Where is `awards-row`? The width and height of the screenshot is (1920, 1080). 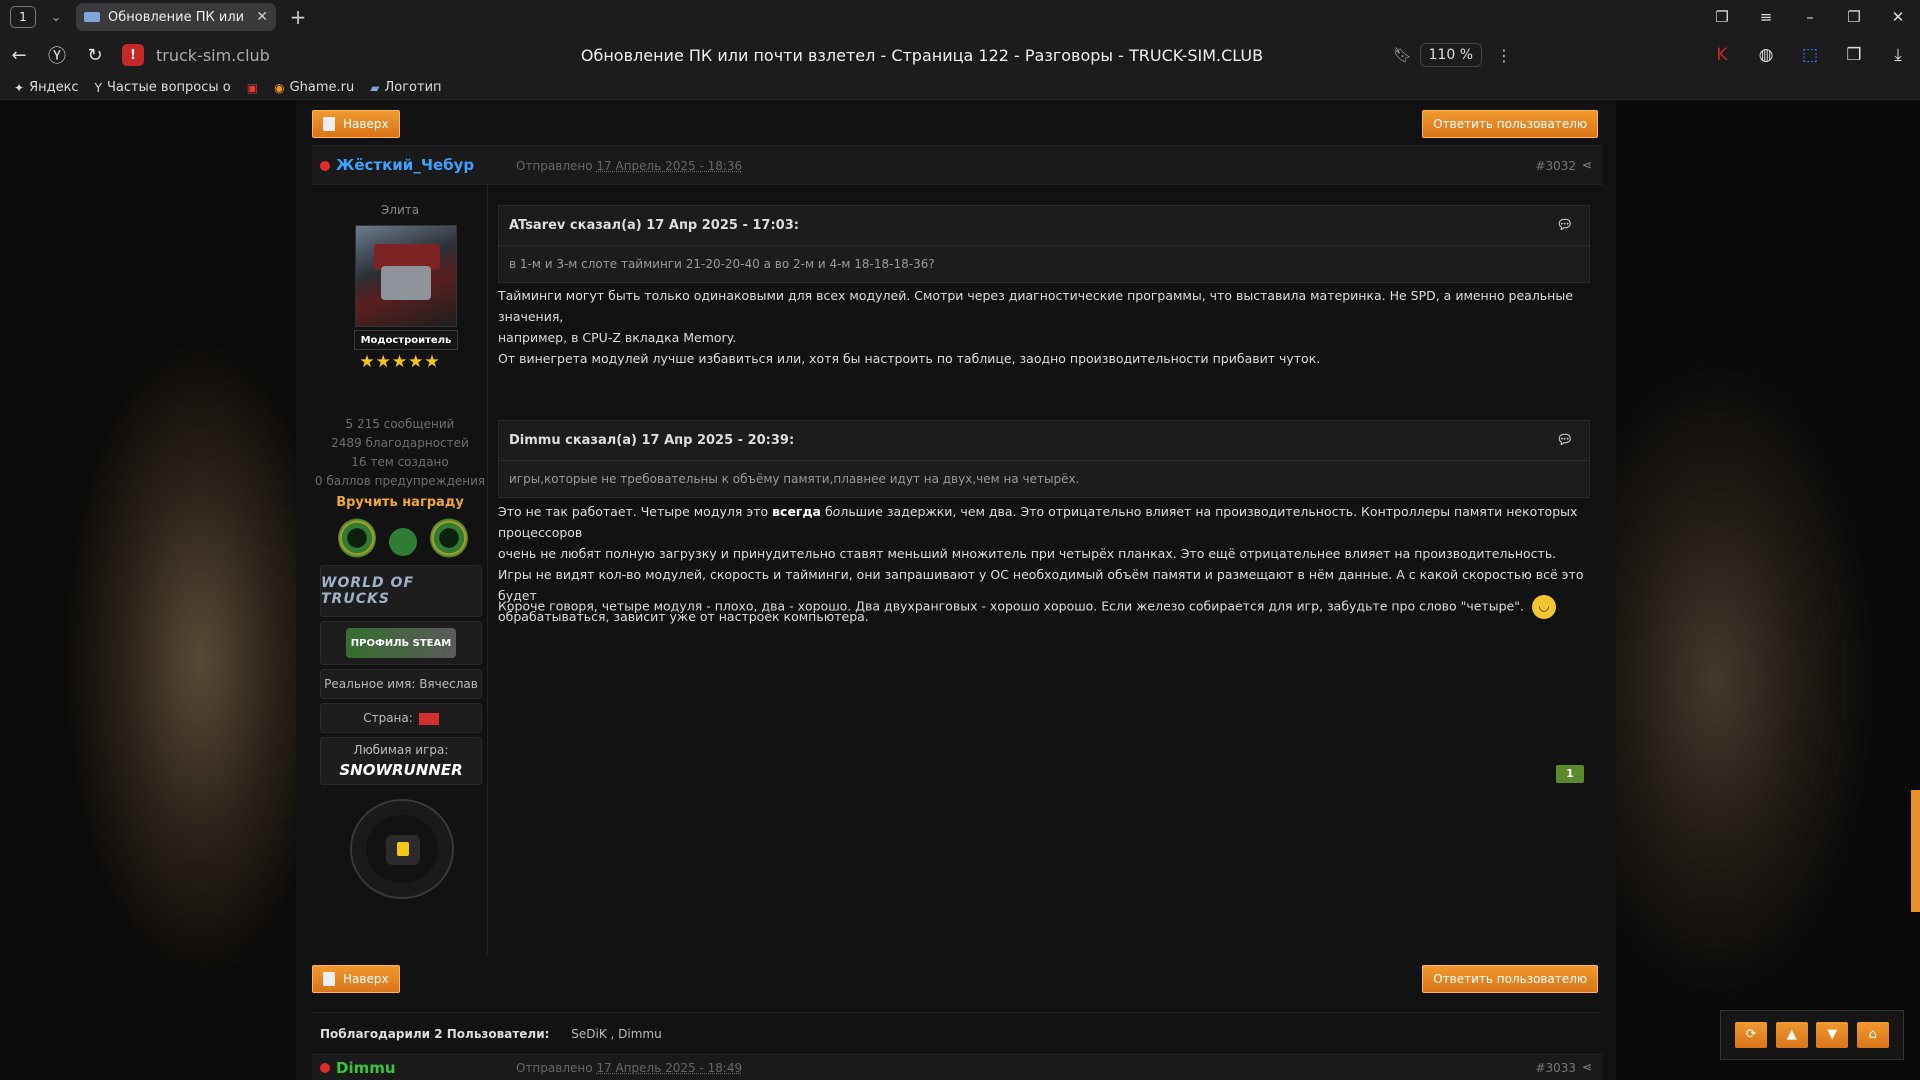
awards-row is located at coordinates (403, 538).